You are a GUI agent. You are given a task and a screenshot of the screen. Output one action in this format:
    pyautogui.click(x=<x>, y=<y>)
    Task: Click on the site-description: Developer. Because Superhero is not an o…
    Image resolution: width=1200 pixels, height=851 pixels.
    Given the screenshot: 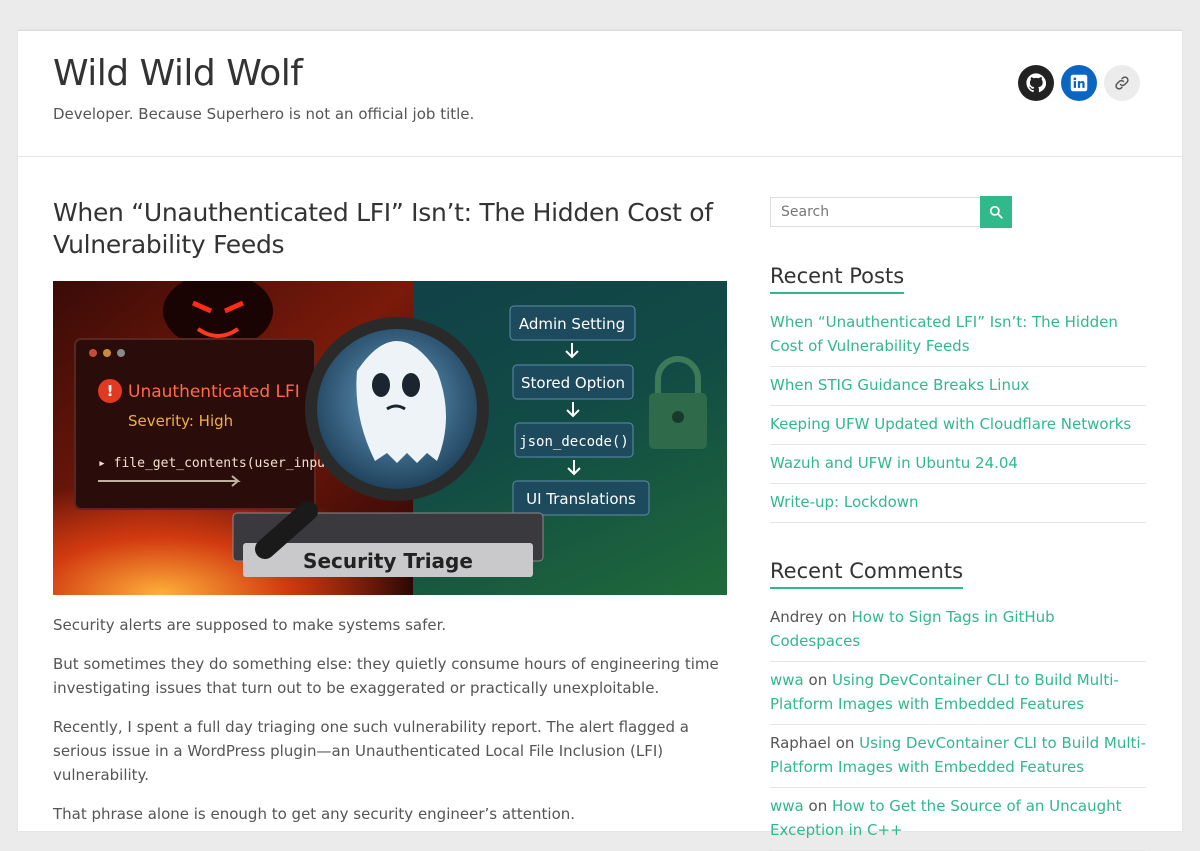 What is the action you would take?
    pyautogui.click(x=264, y=114)
    